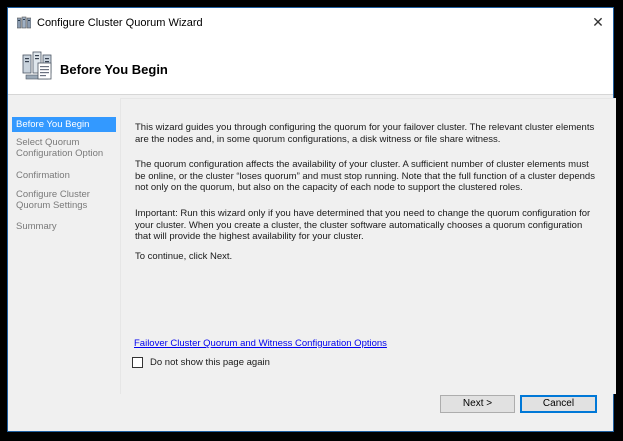  What do you see at coordinates (310, 22) in the screenshot?
I see `title-bar: Configure Cluster Quorum Wizard ✕` at bounding box center [310, 22].